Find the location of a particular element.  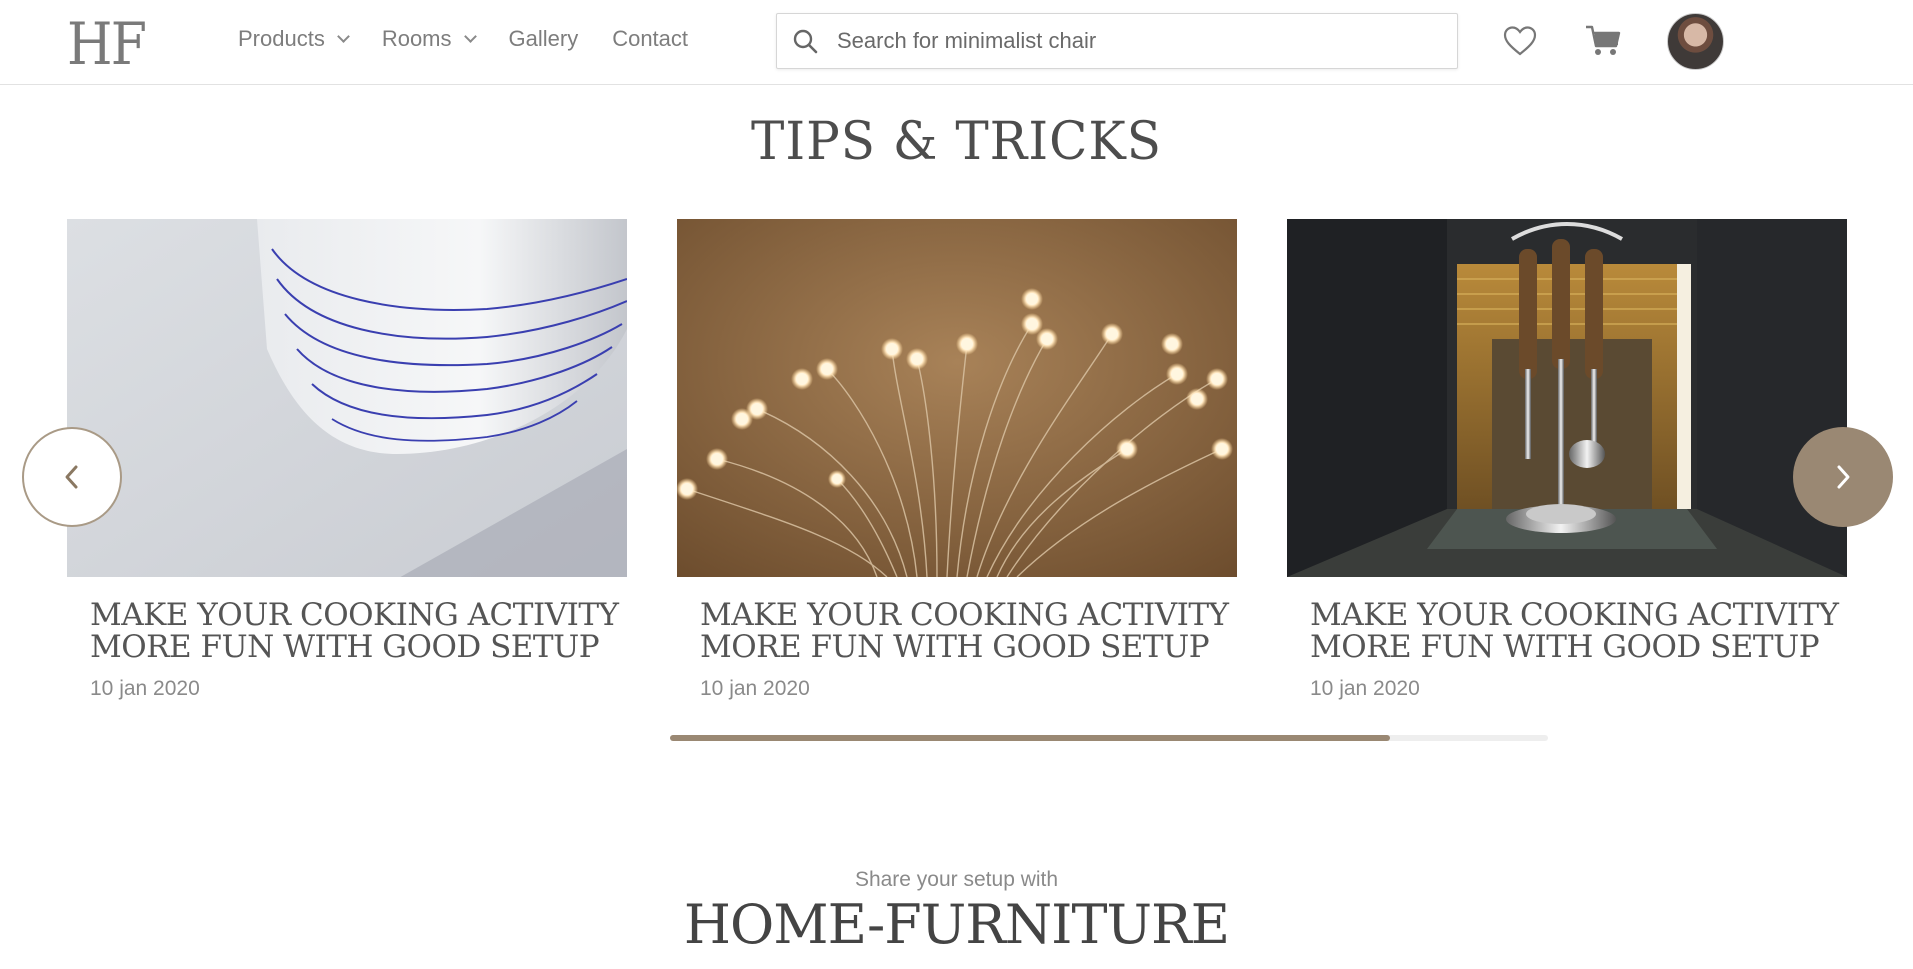

main-nav: Products Rooms Gallery Contact is located at coordinates (480, 39).